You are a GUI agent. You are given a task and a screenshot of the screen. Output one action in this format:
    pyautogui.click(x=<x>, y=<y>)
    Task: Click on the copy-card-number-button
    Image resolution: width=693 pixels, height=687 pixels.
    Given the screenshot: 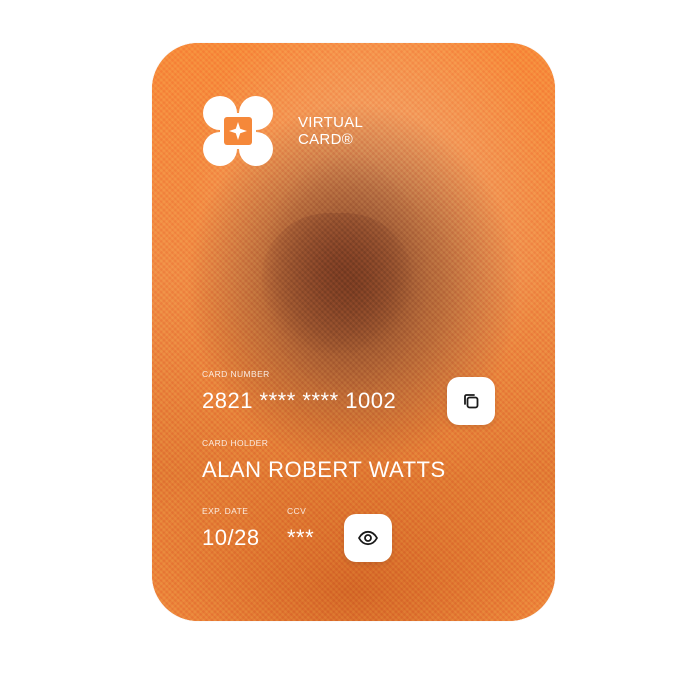 What is the action you would take?
    pyautogui.click(x=471, y=401)
    